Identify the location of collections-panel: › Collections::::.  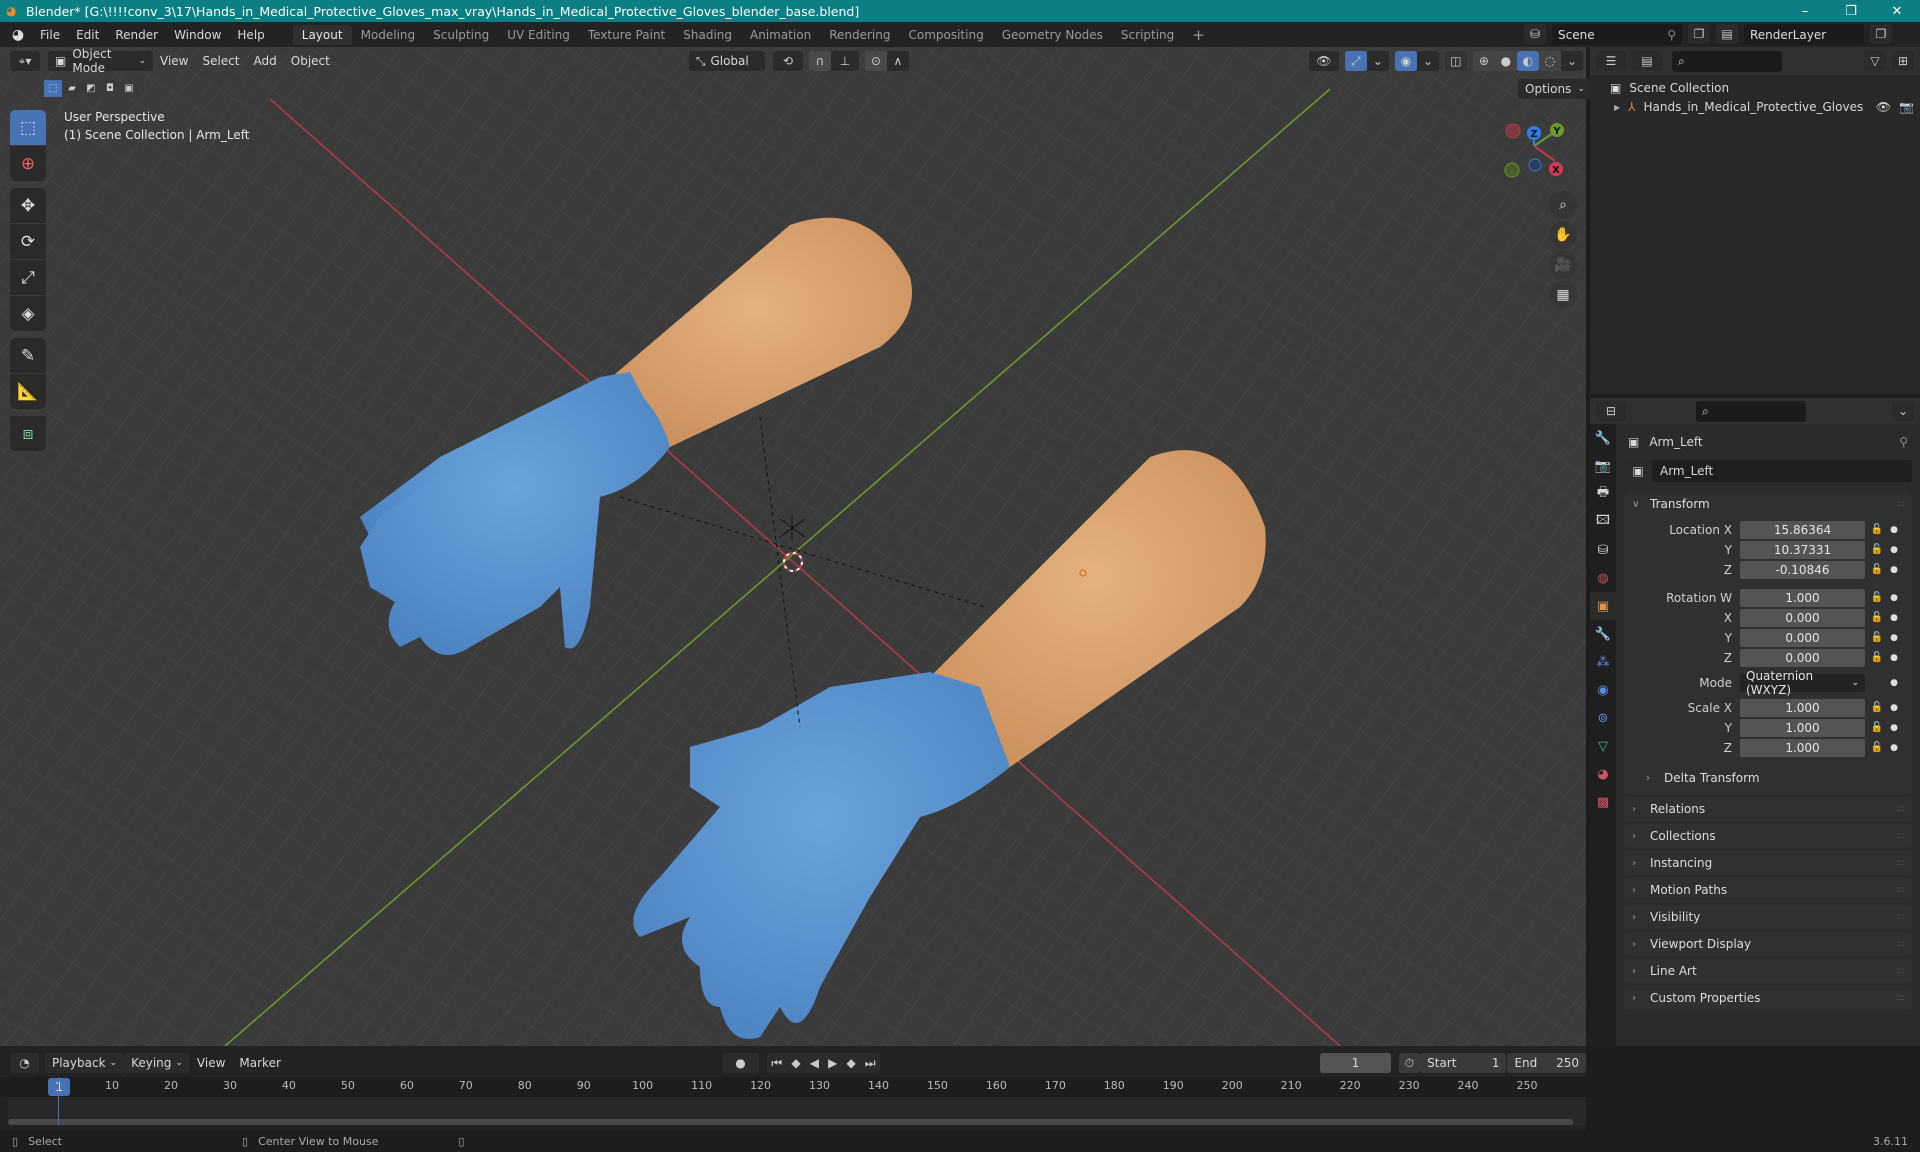
(1768, 836).